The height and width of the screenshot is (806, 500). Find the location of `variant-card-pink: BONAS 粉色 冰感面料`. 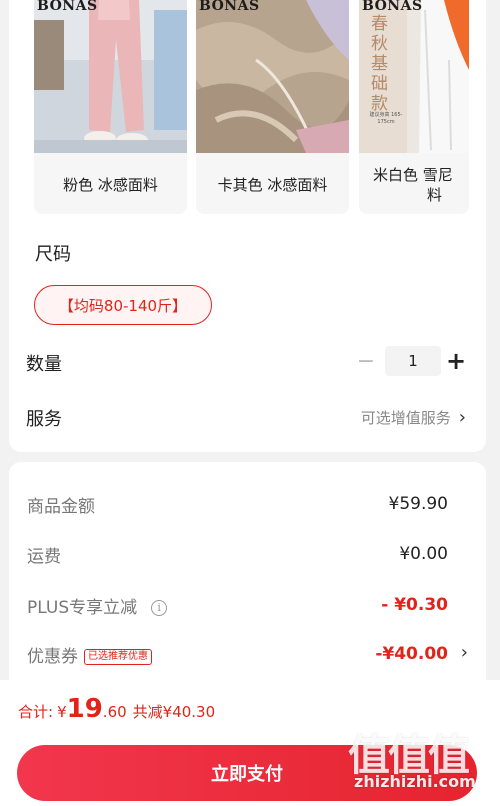

variant-card-pink: BONAS 粉色 冰感面料 is located at coordinates (110, 107).